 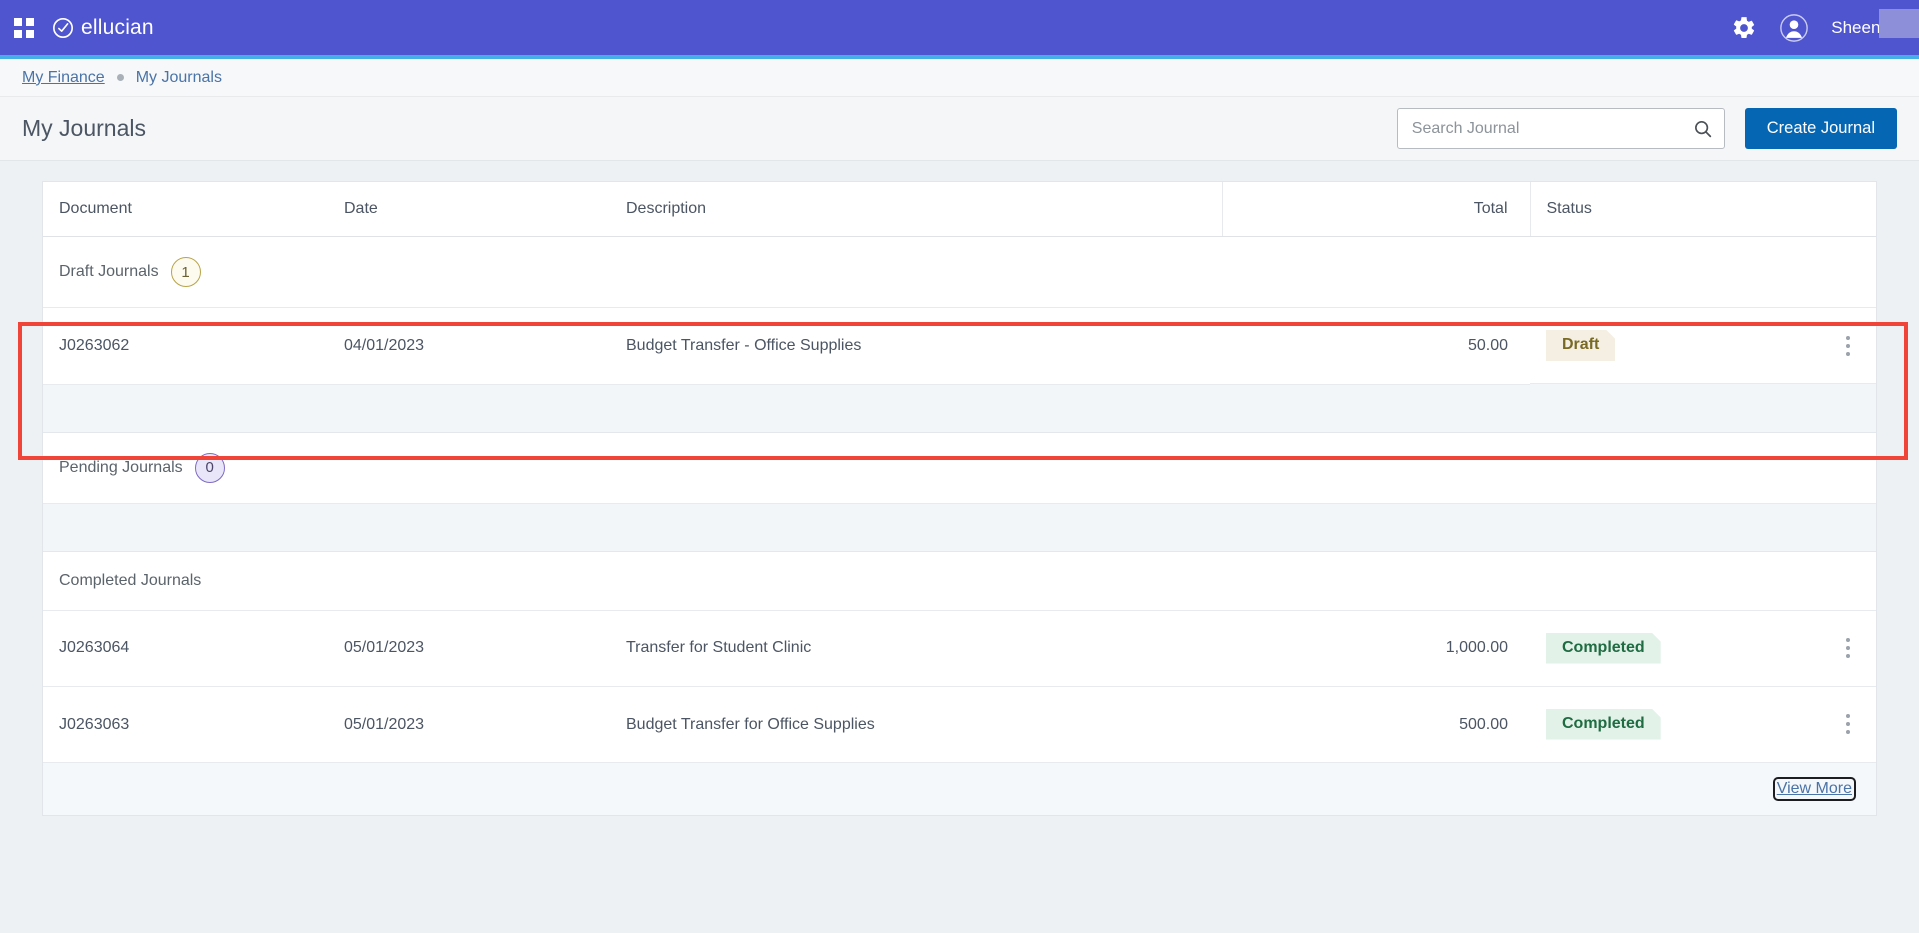 What do you see at coordinates (1820, 128) in the screenshot?
I see `create-journal-button: Create Journal` at bounding box center [1820, 128].